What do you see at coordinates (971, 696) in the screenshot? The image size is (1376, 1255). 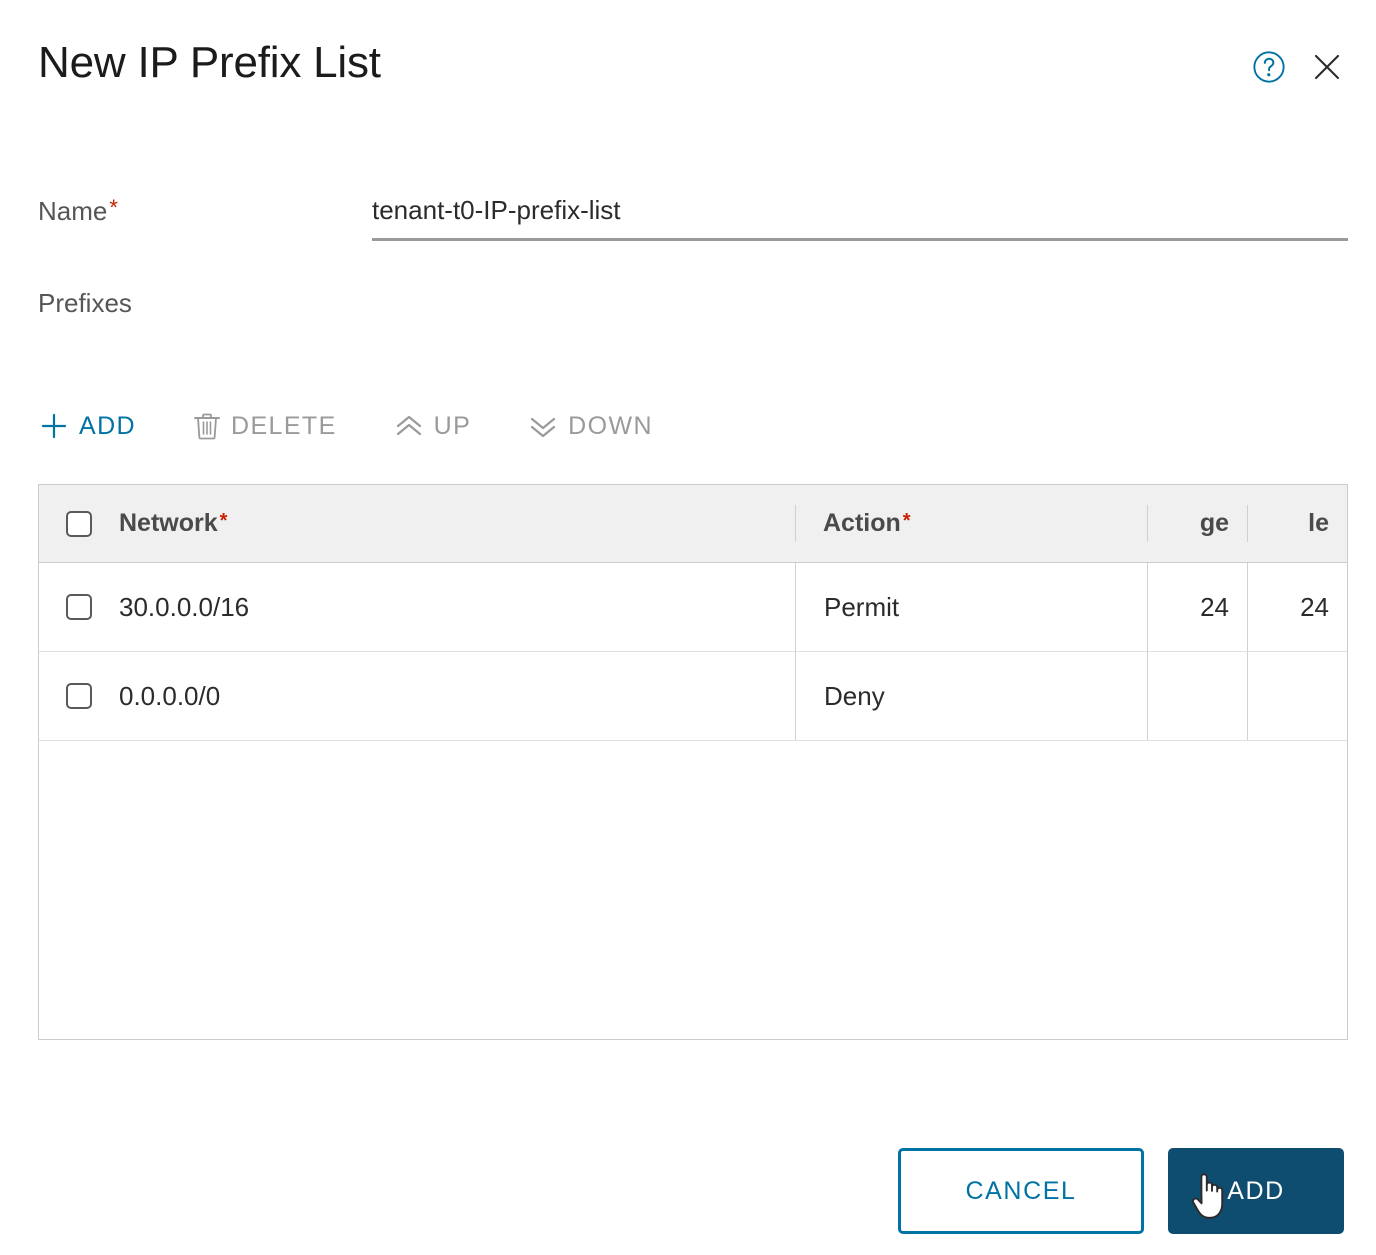 I see `cell-action: Deny` at bounding box center [971, 696].